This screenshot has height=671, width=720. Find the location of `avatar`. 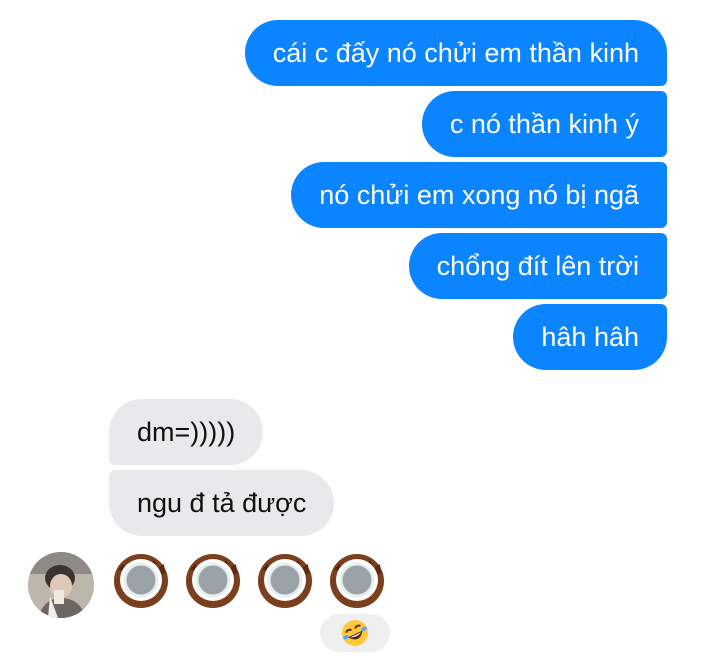

avatar is located at coordinates (61, 585).